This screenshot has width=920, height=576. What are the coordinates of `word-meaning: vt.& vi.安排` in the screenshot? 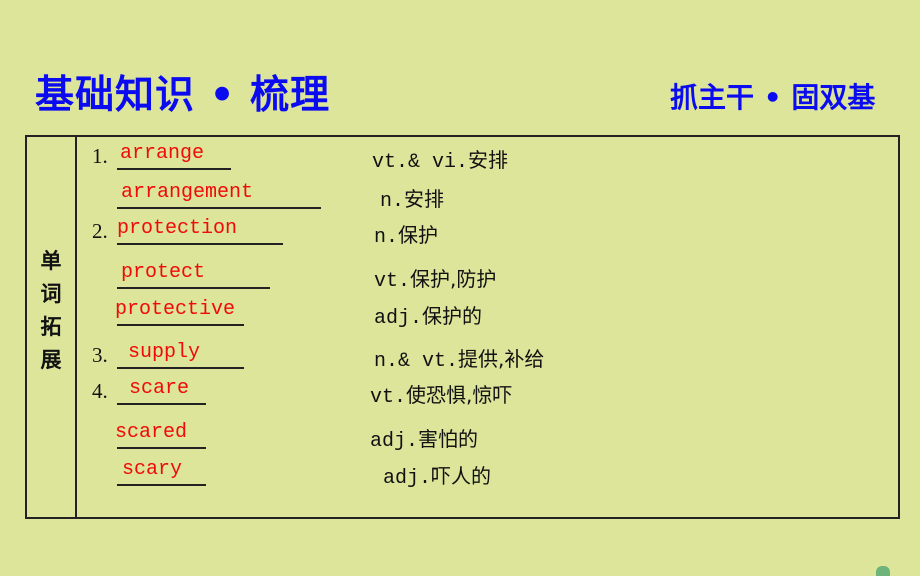 It's located at (440, 159).